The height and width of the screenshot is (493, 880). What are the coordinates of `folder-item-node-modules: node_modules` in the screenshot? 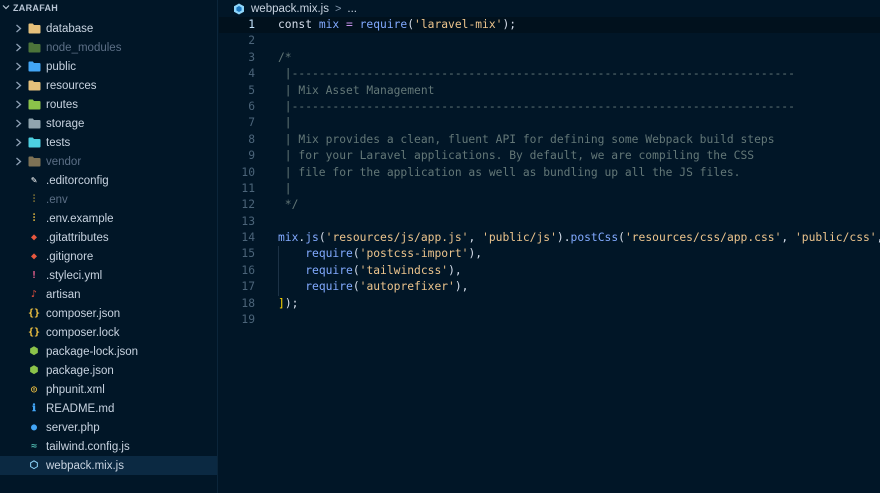 It's located at (108, 47).